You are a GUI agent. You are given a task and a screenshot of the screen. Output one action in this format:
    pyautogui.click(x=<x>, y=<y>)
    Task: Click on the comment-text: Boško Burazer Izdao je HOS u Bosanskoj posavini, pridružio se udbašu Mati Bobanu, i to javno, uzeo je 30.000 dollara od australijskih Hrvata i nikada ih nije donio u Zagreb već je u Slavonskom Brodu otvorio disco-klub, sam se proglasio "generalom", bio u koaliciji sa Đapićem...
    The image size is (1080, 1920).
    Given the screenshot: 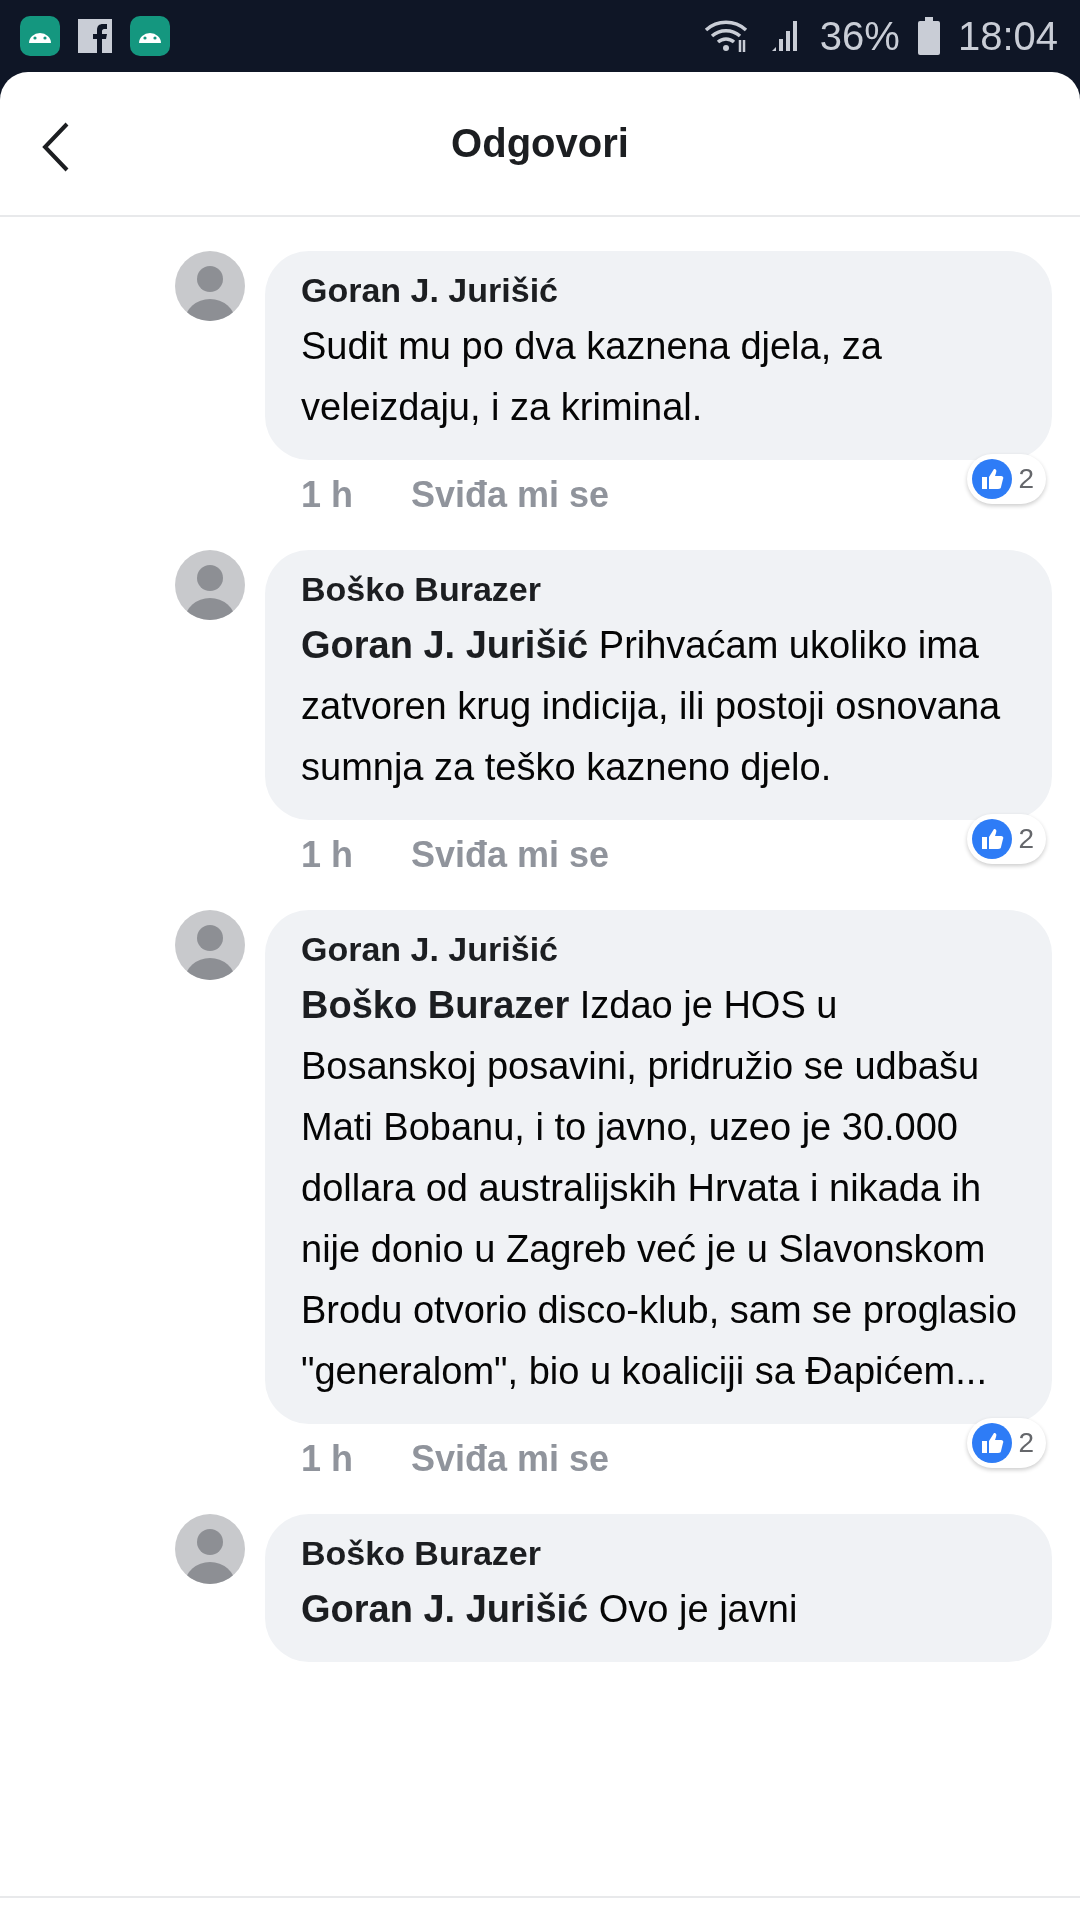 What is the action you would take?
    pyautogui.click(x=659, y=1188)
    